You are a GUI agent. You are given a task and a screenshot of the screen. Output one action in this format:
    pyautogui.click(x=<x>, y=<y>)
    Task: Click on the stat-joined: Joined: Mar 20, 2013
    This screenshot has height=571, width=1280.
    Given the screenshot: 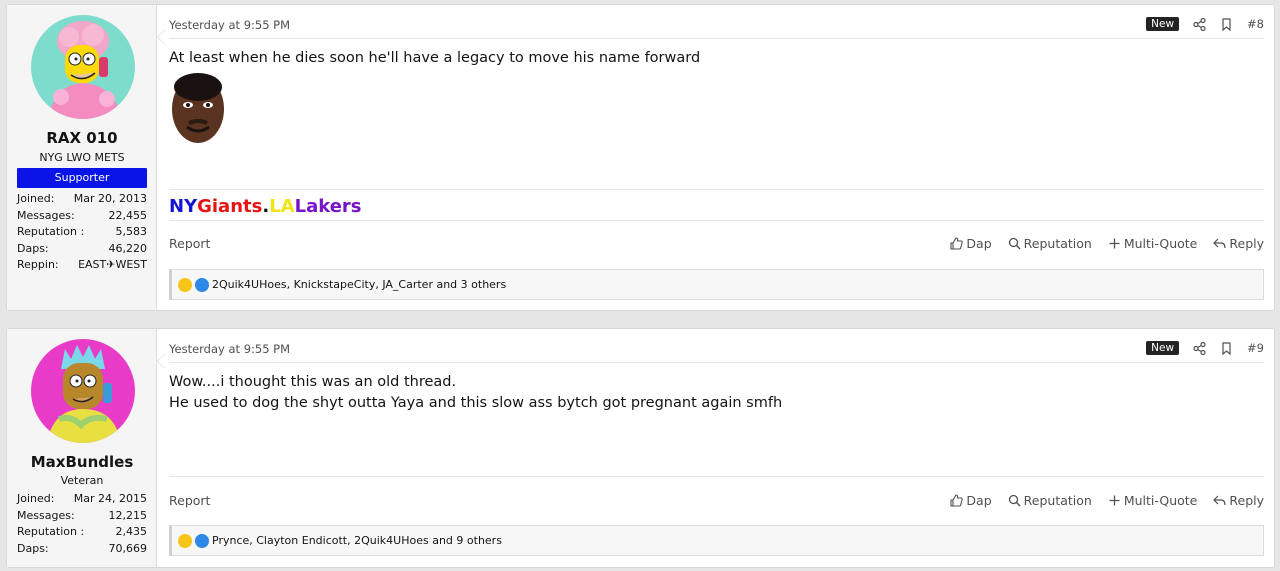 What is the action you would take?
    pyautogui.click(x=82, y=198)
    